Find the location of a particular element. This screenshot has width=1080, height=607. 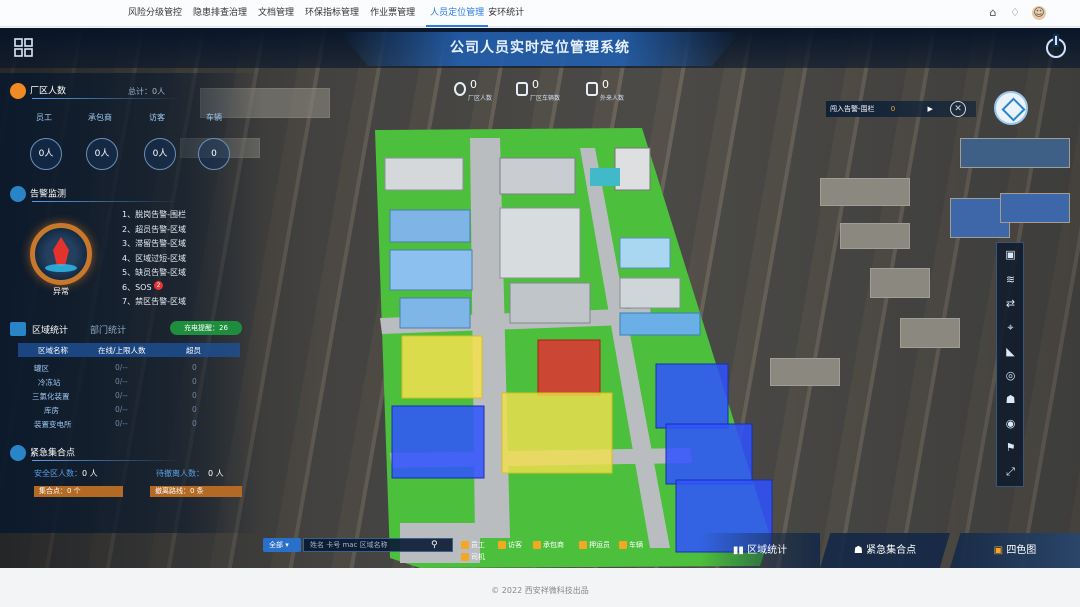

nav-worktickets: 作业票管理 is located at coordinates (398, 13).